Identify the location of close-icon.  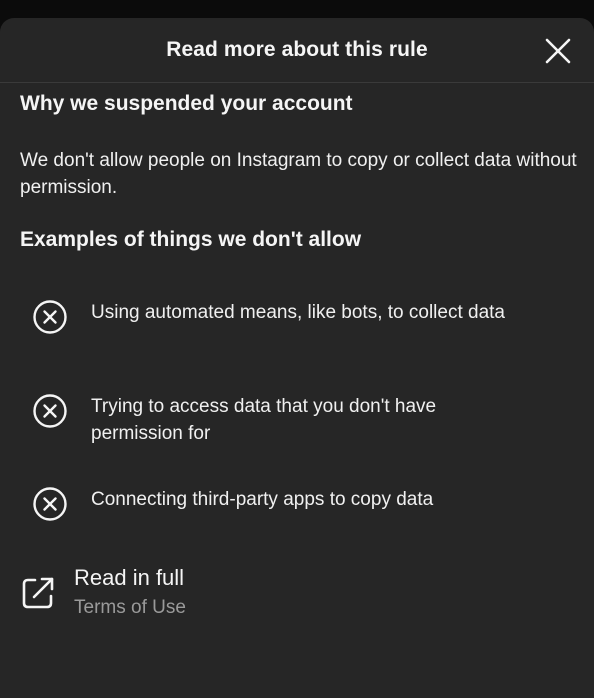
(558, 51).